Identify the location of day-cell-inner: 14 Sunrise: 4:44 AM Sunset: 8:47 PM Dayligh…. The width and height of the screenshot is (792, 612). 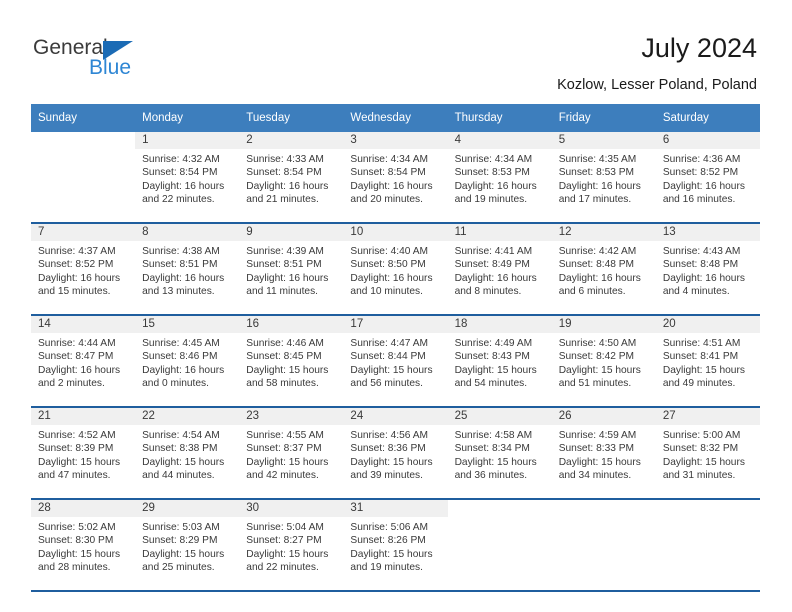
(83, 361).